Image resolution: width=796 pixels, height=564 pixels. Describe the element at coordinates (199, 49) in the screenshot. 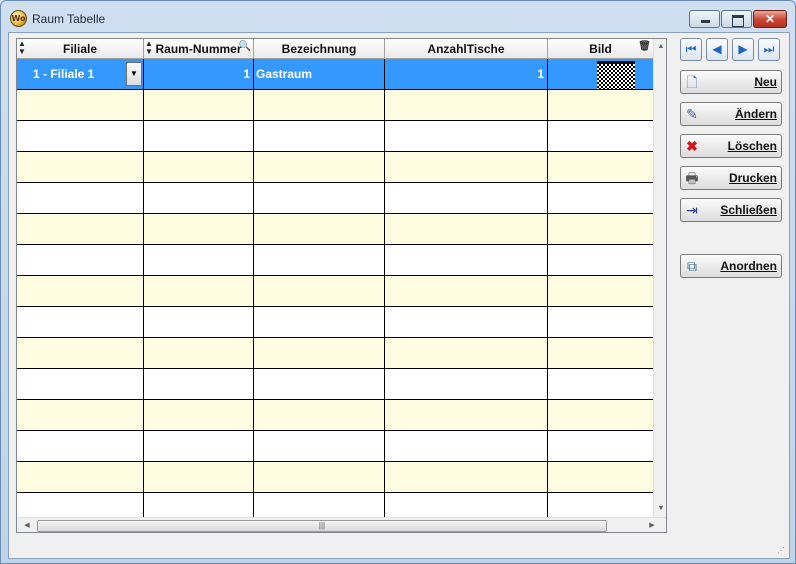

I see `column-header-raum-nummer: ▲ ▼ Raum-Nummer 🔍` at that location.